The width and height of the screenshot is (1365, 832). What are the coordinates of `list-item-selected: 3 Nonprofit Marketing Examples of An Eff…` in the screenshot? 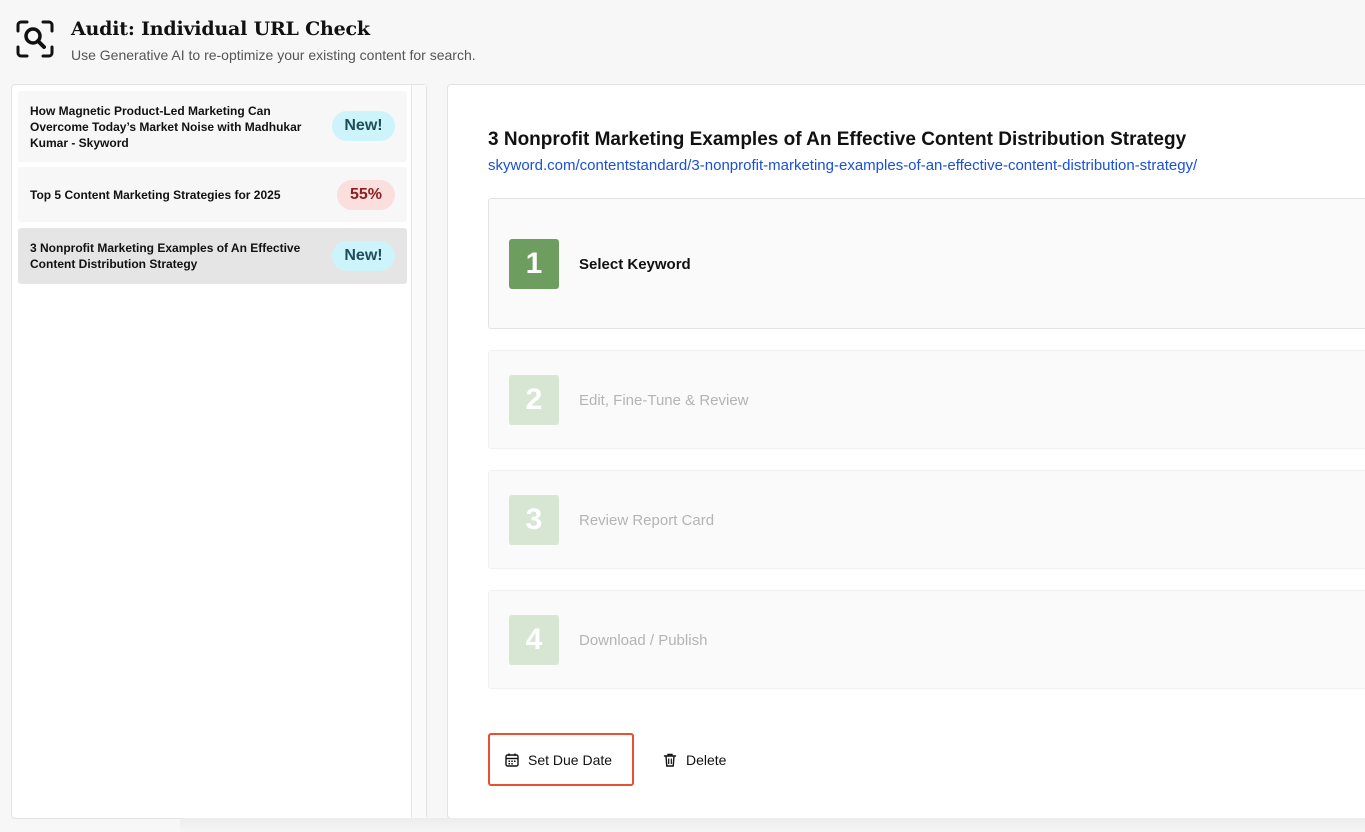 It's located at (212, 256).